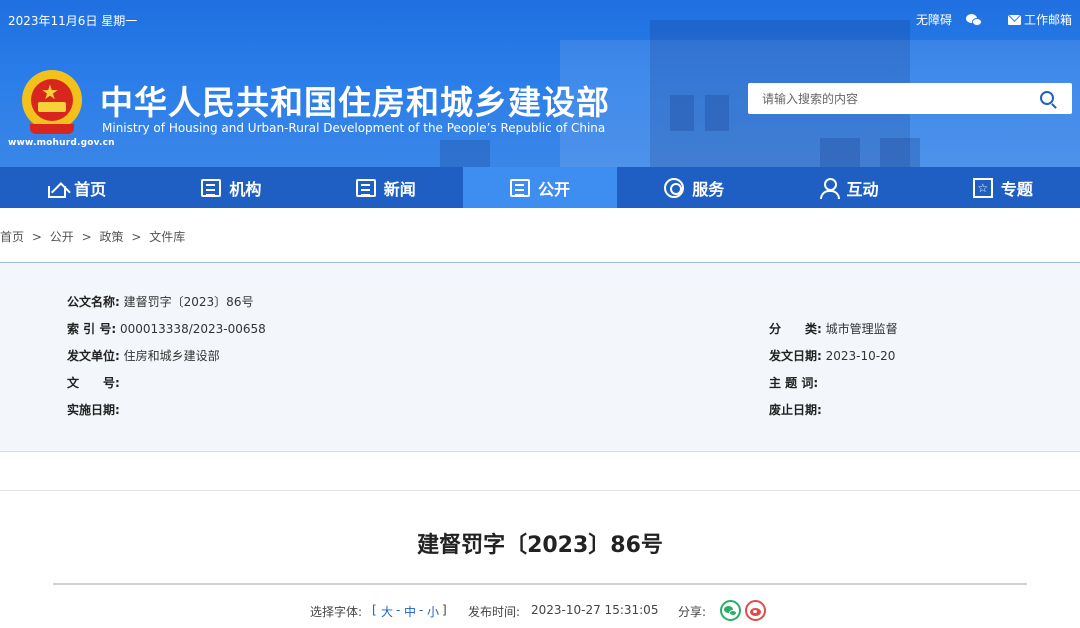  Describe the element at coordinates (192, 329) in the screenshot. I see `info-index-value: 000013338/2023-00658` at that location.